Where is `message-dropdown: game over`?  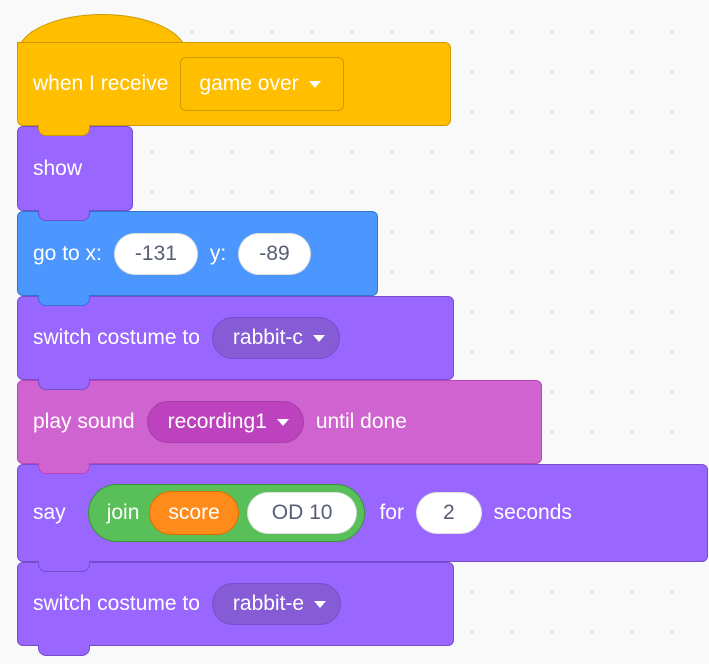 message-dropdown: game over is located at coordinates (262, 84).